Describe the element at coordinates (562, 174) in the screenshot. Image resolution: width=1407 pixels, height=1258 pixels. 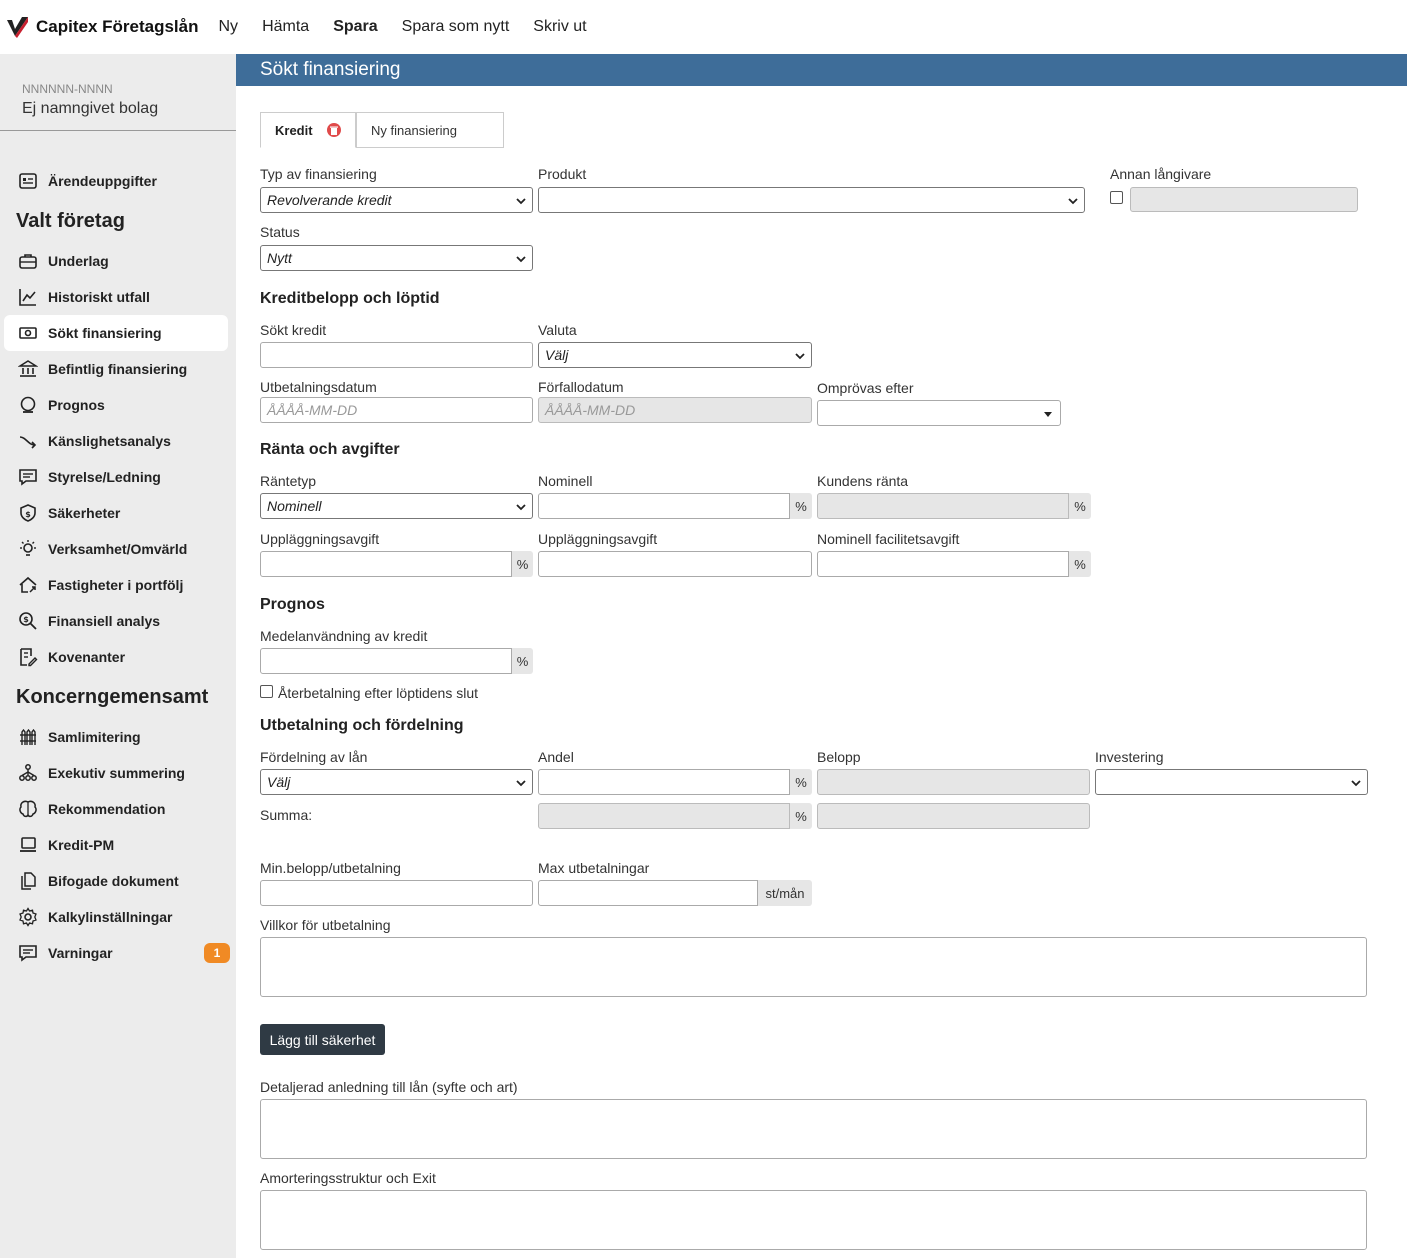
I see `produkt-label: Produkt` at that location.